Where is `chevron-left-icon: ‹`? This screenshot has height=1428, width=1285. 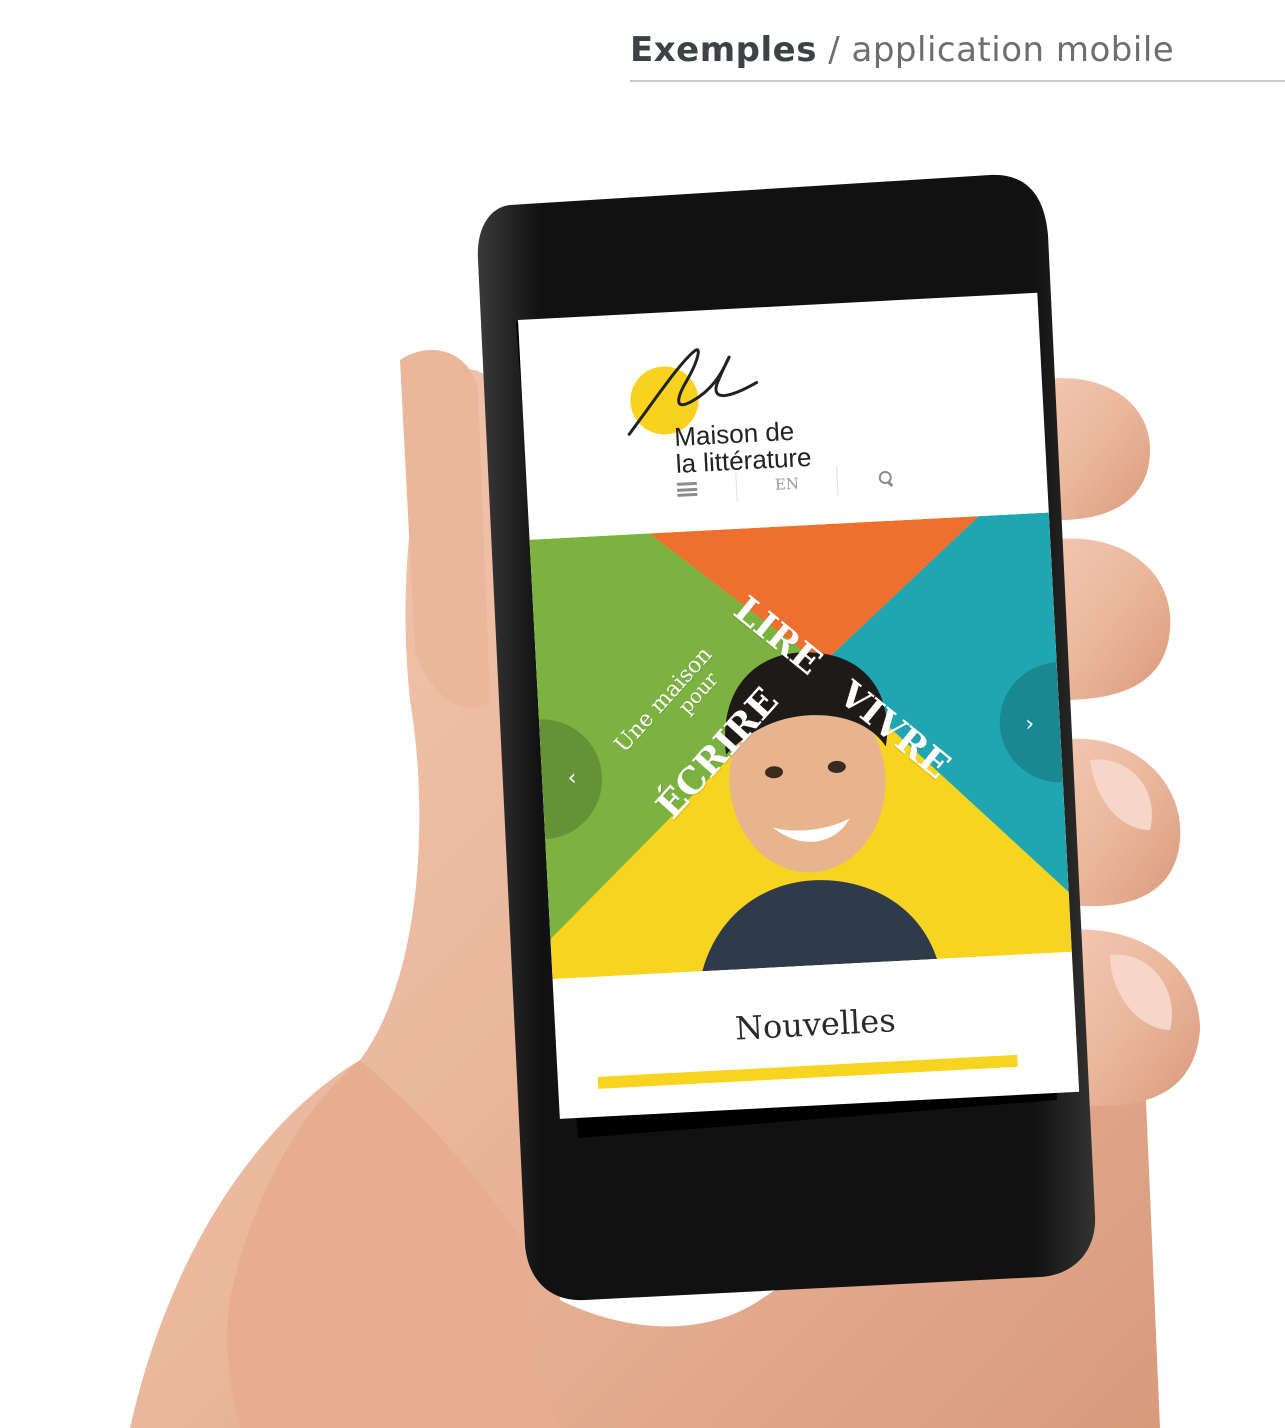
chevron-left-icon: ‹ is located at coordinates (572, 778).